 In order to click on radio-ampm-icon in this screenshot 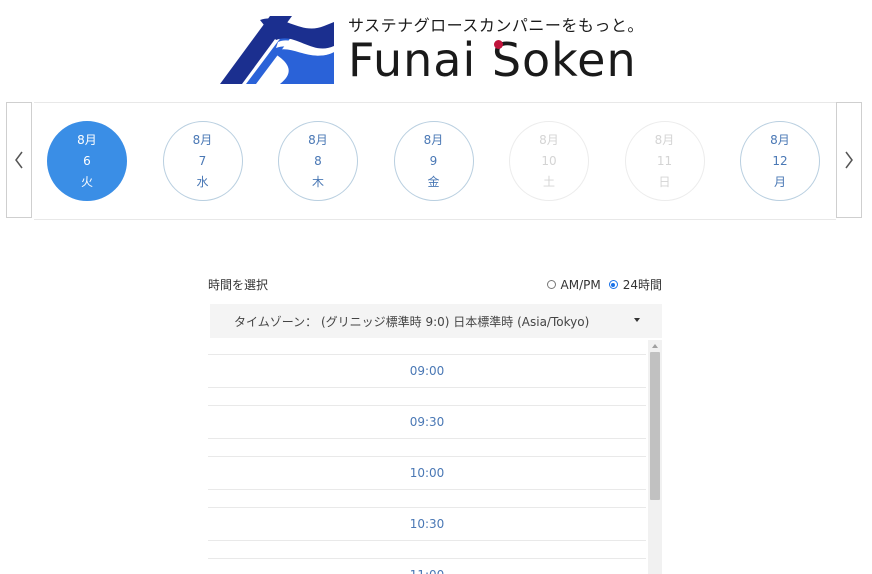, I will do `click(551, 284)`.